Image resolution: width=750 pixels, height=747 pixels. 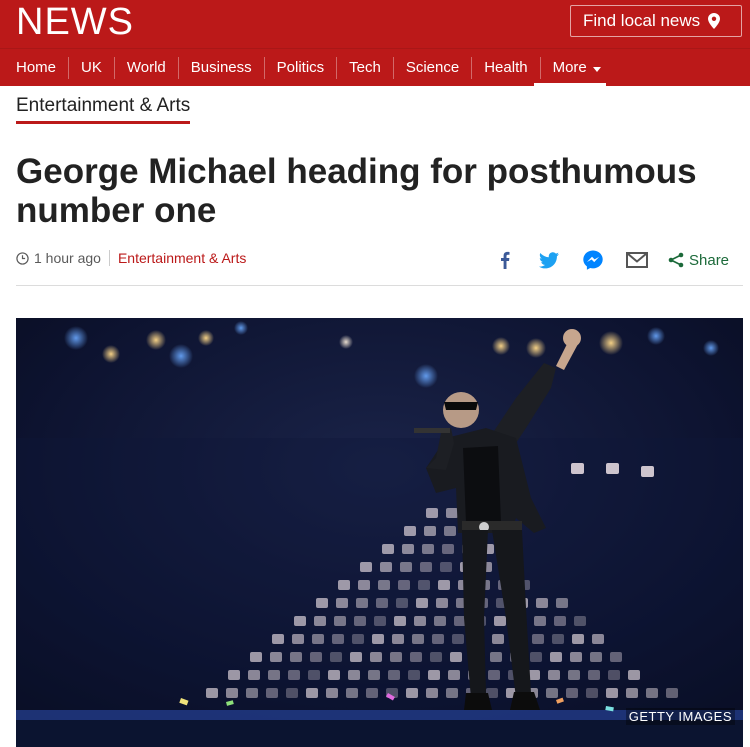 I want to click on image-credit: GETTY IMAGES, so click(x=680, y=716).